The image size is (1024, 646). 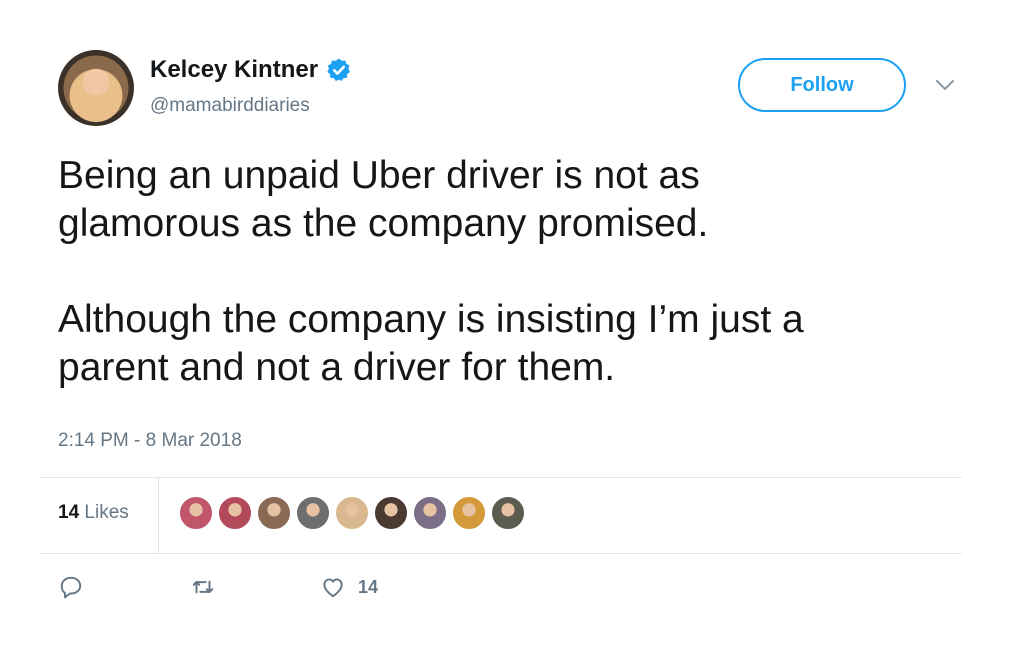 What do you see at coordinates (96, 88) in the screenshot?
I see `avatar` at bounding box center [96, 88].